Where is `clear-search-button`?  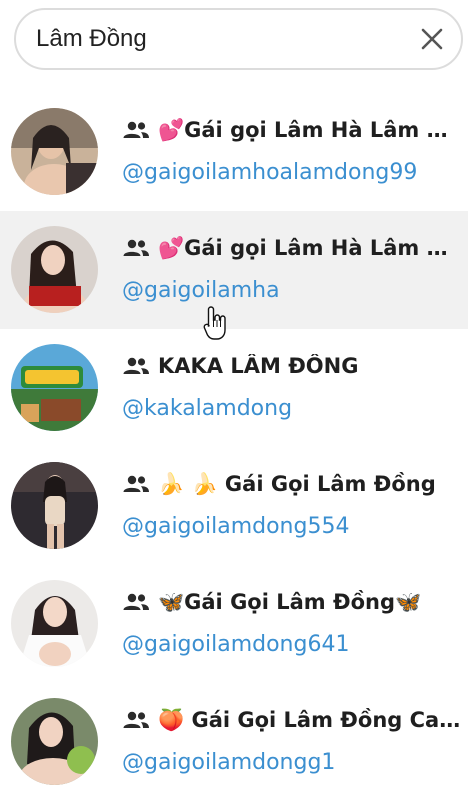
clear-search-button is located at coordinates (432, 39).